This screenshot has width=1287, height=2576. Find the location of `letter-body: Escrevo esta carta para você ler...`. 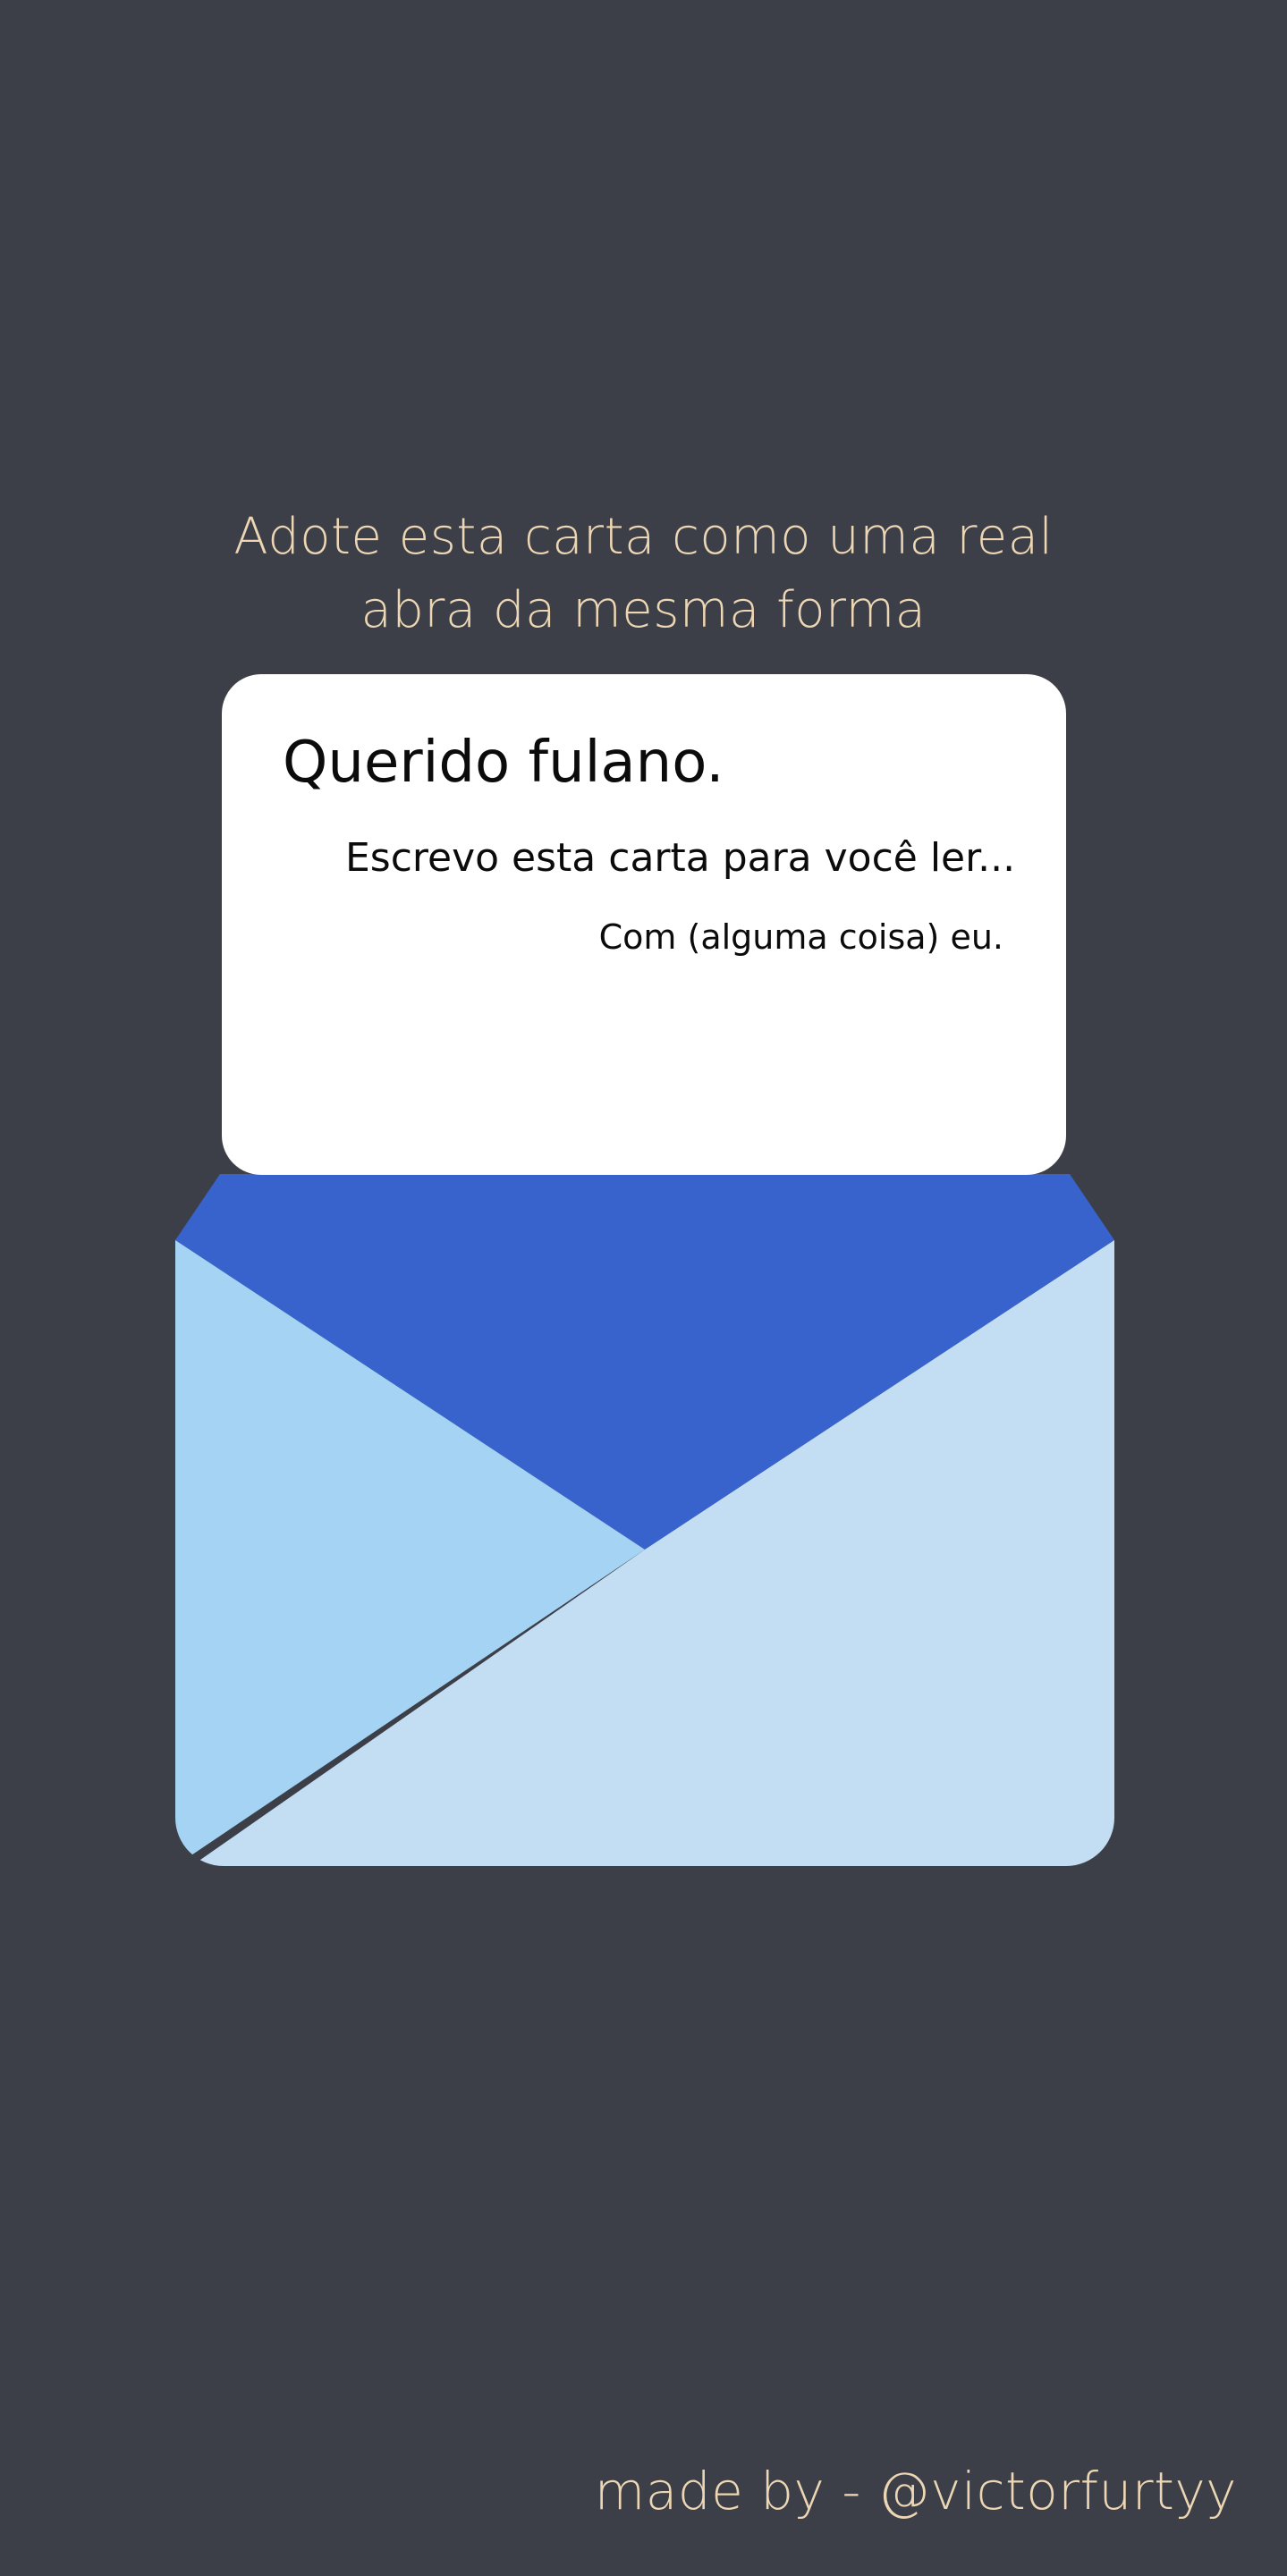

letter-body: Escrevo esta carta para você ler... is located at coordinates (680, 858).